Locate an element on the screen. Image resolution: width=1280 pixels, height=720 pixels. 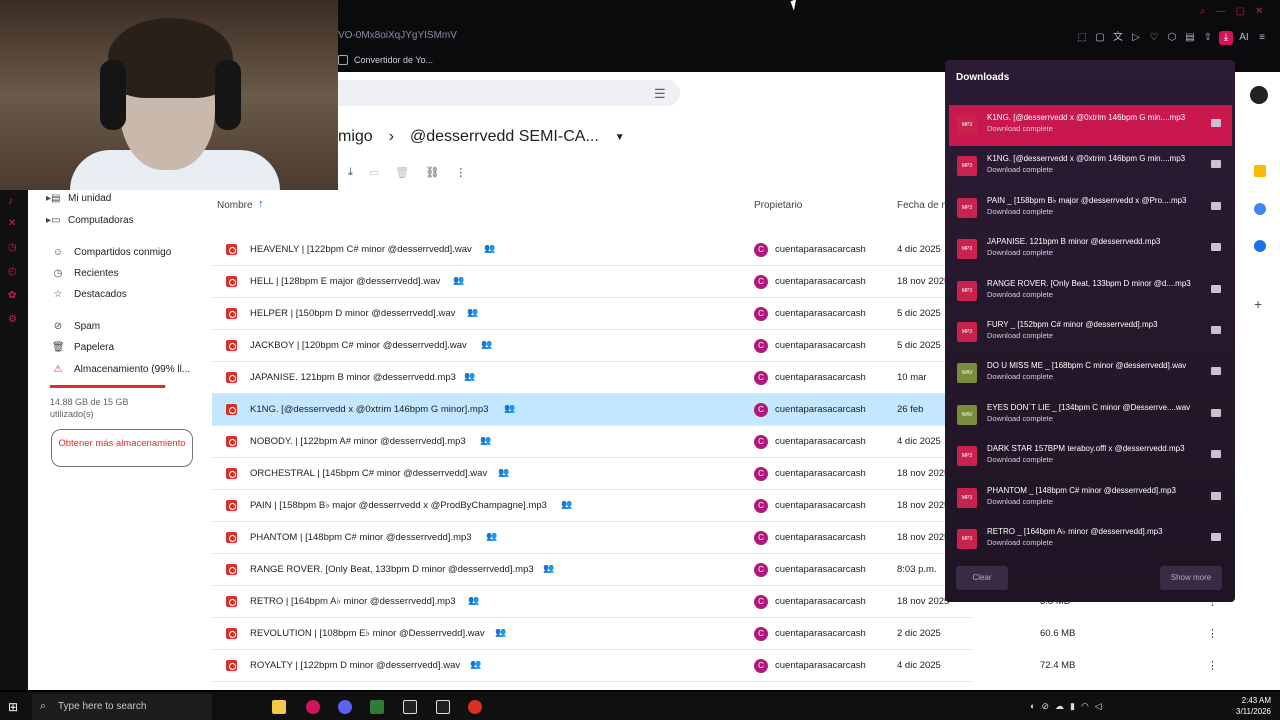
opera-icon is located at coordinates (313, 707).